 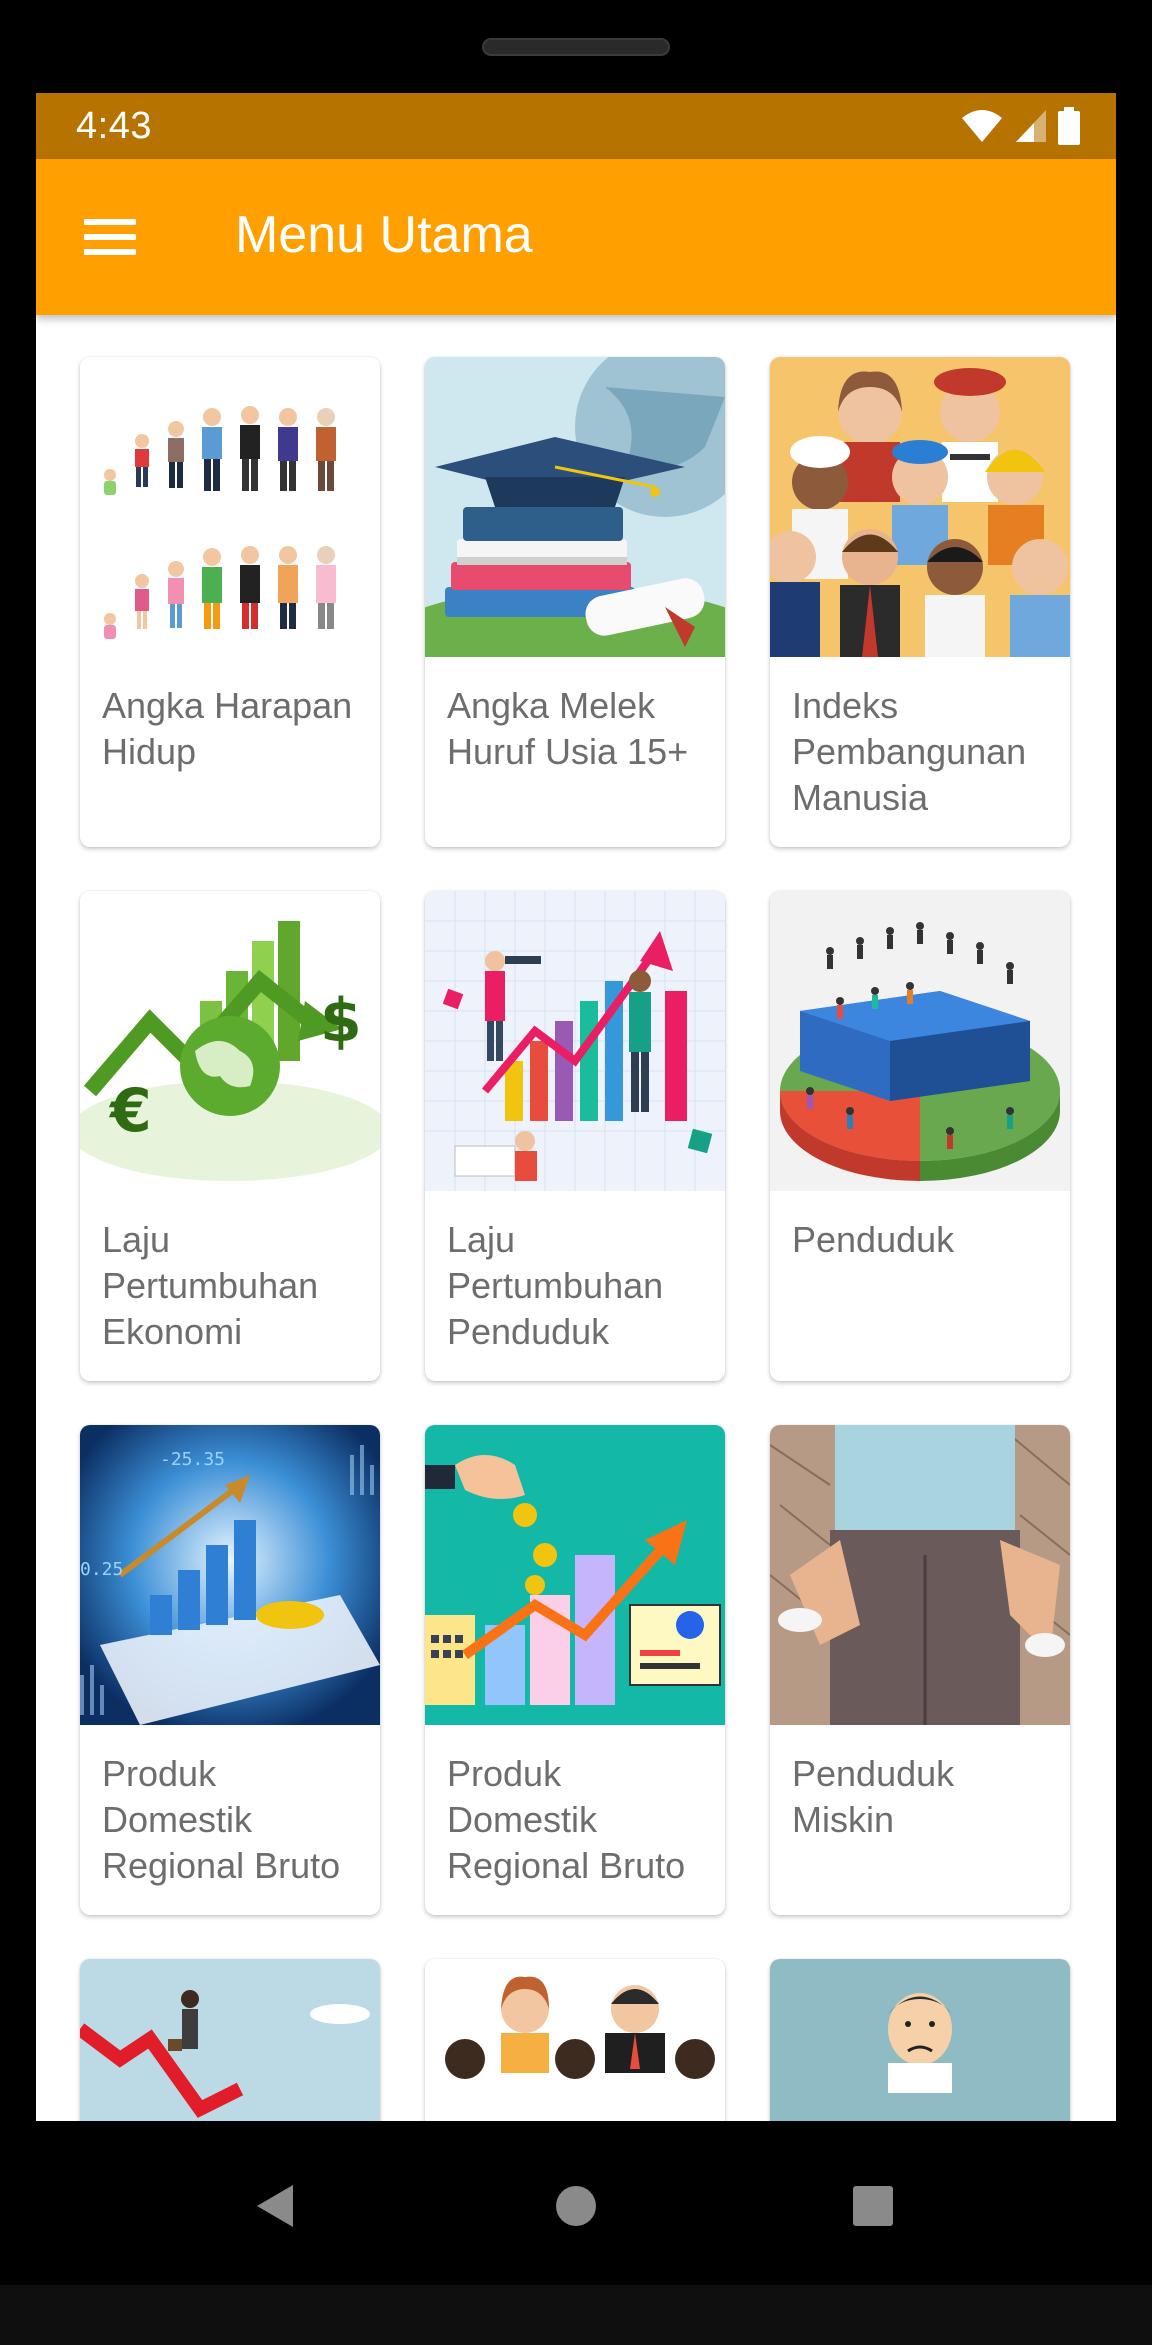 What do you see at coordinates (112, 237) in the screenshot?
I see `menu-icon` at bounding box center [112, 237].